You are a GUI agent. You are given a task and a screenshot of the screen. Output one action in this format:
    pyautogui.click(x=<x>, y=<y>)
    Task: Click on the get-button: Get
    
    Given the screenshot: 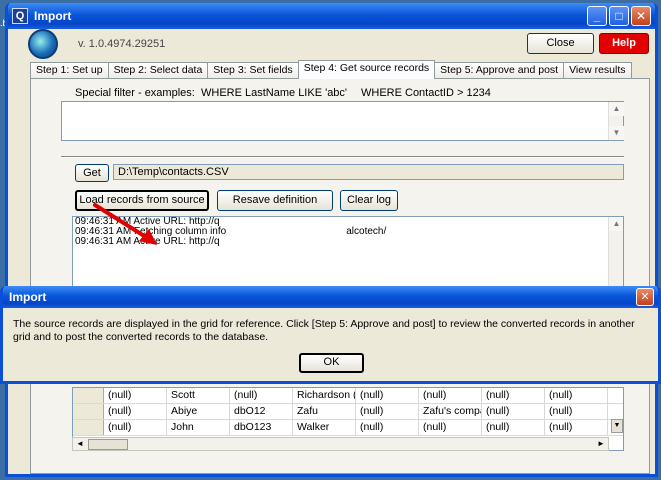 What is the action you would take?
    pyautogui.click(x=92, y=173)
    